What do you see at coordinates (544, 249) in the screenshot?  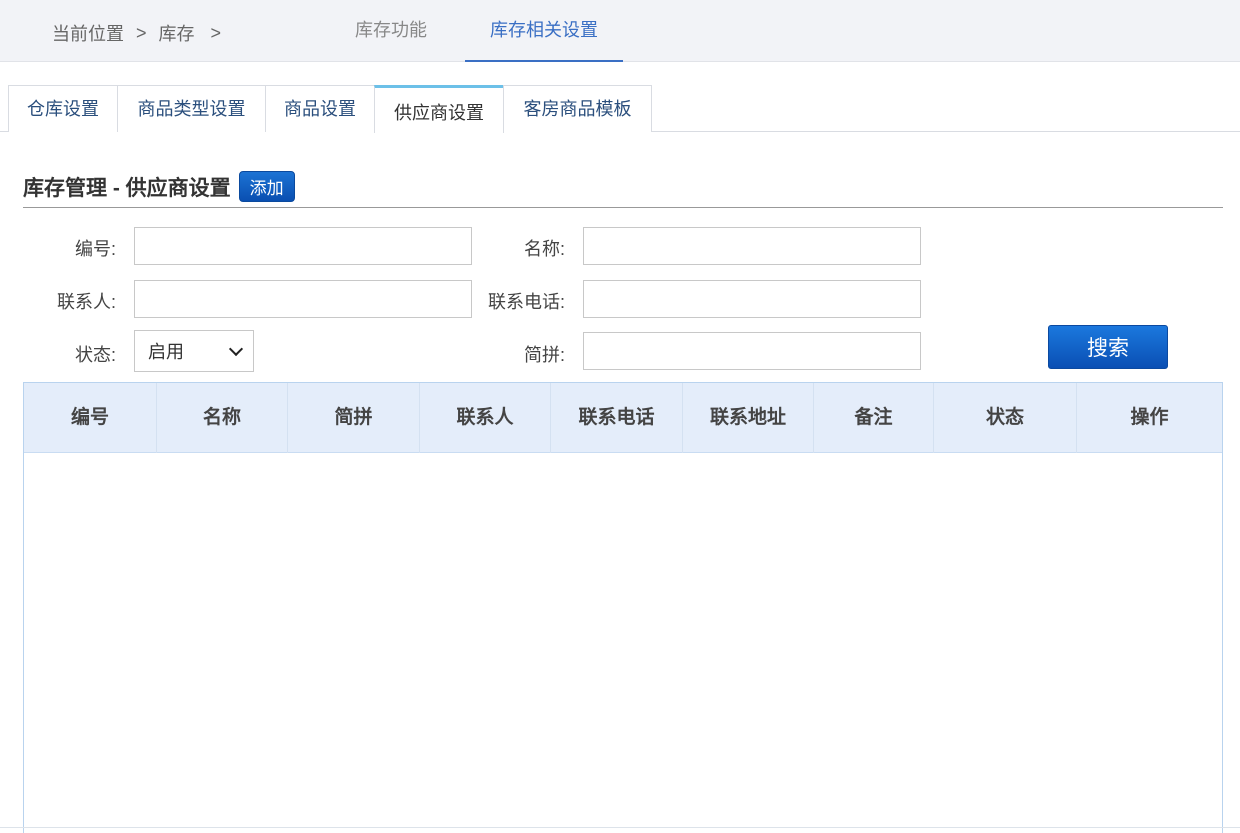 I see `name-label: 名称:` at bounding box center [544, 249].